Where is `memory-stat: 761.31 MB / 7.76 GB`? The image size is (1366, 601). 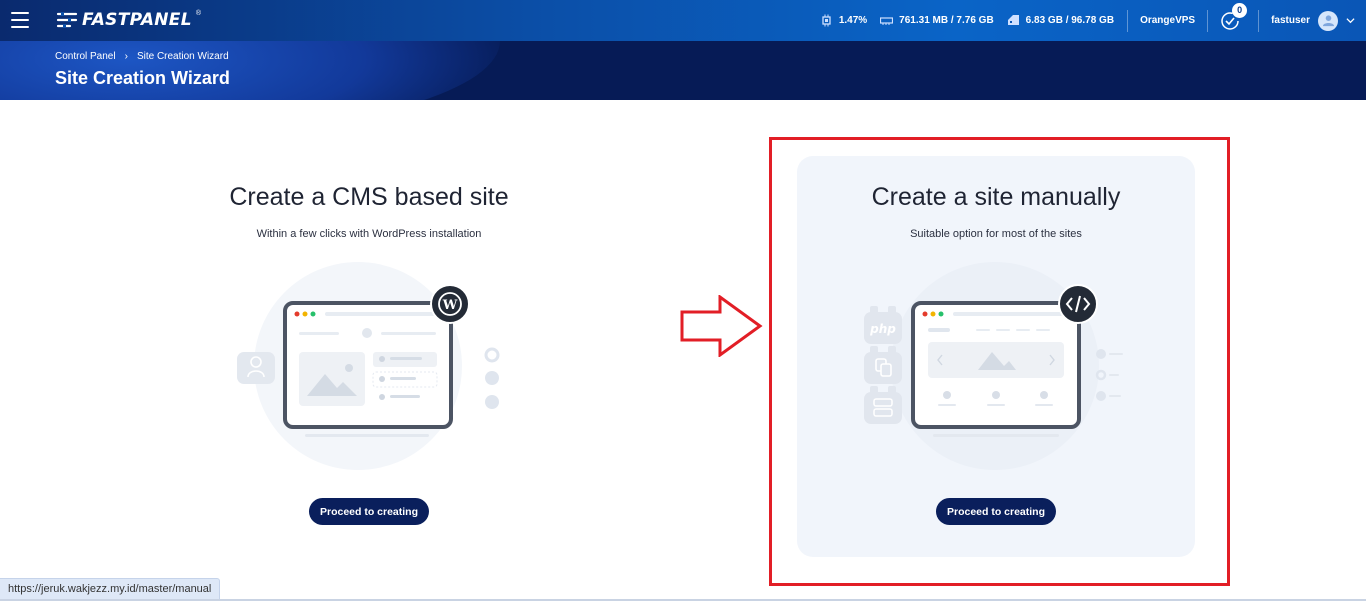
memory-stat: 761.31 MB / 7.76 GB is located at coordinates (937, 20).